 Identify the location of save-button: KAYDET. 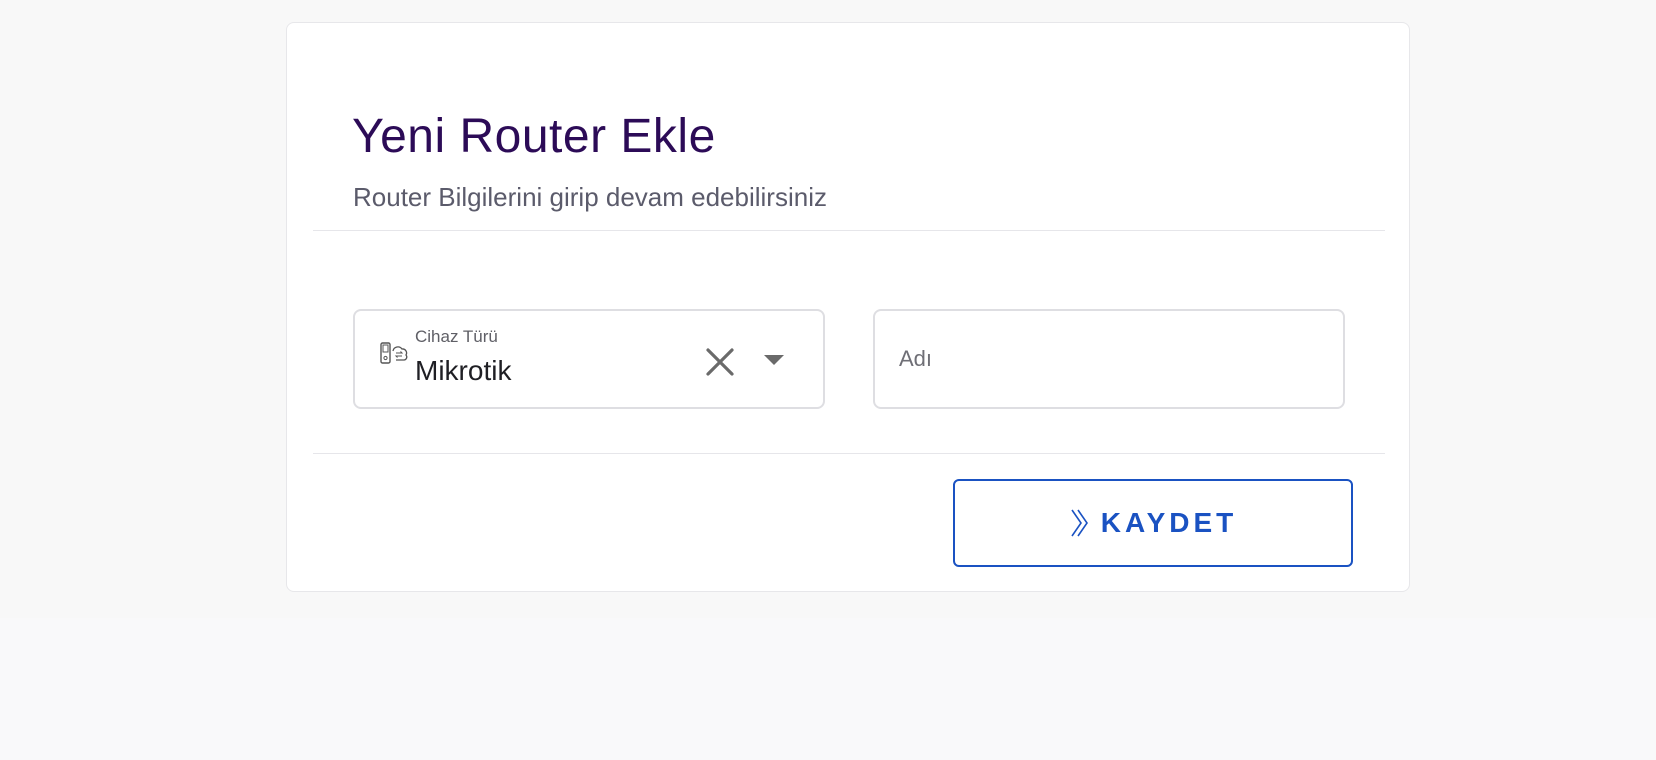
(1153, 523).